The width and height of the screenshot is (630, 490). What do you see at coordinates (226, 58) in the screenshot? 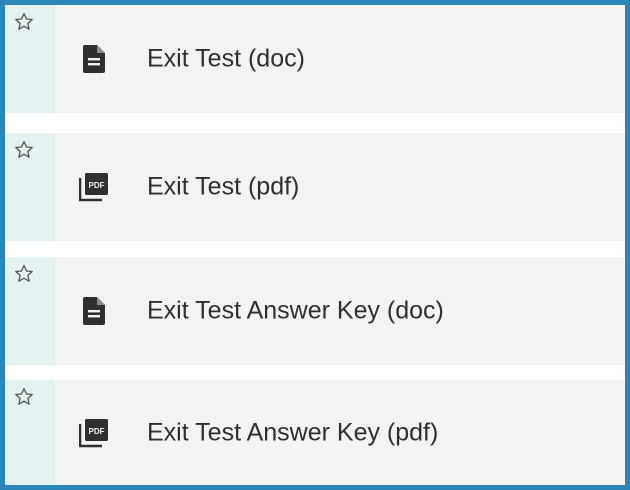
I see `resource-label: Exit Test (doc)` at bounding box center [226, 58].